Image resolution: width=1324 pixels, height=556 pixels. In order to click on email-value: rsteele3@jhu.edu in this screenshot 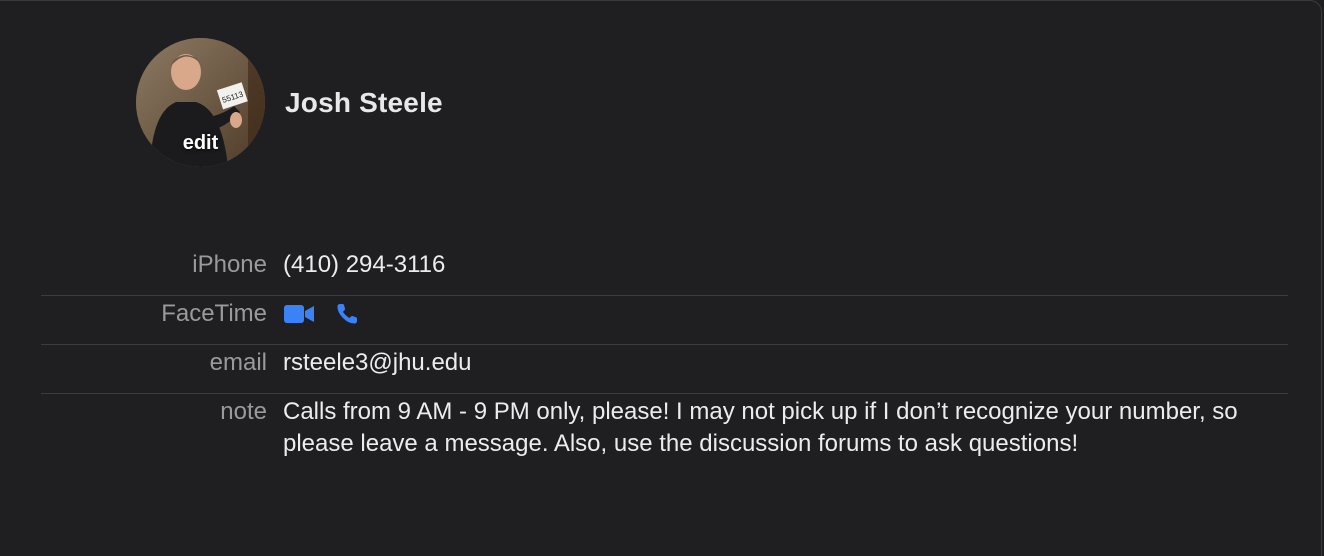, I will do `click(377, 366)`.